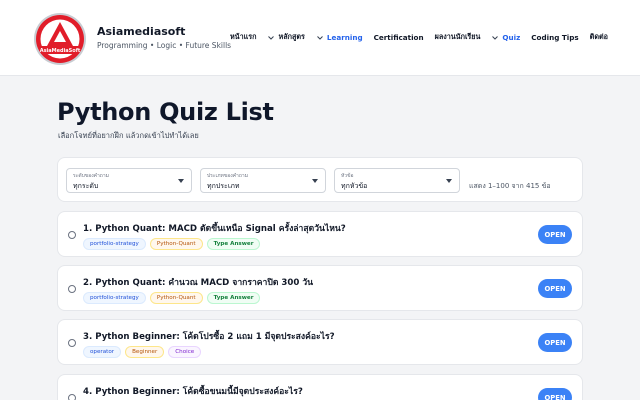 The image size is (640, 400). What do you see at coordinates (511, 37) in the screenshot?
I see `nav-quiz-label: Quiz` at bounding box center [511, 37].